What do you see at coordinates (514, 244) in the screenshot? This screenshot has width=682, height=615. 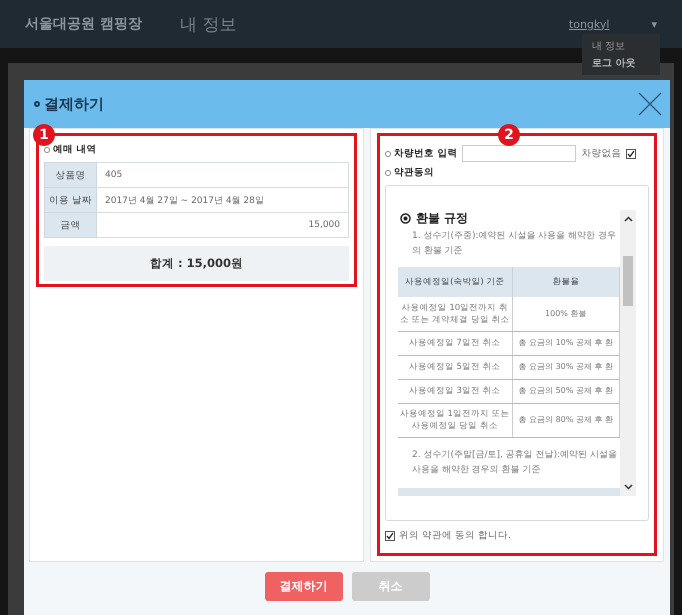 I see `terms-paragraph: 1. 성수기(주중):예약된 시설을 사용을 해약한 경우의 환불 기준` at bounding box center [514, 244].